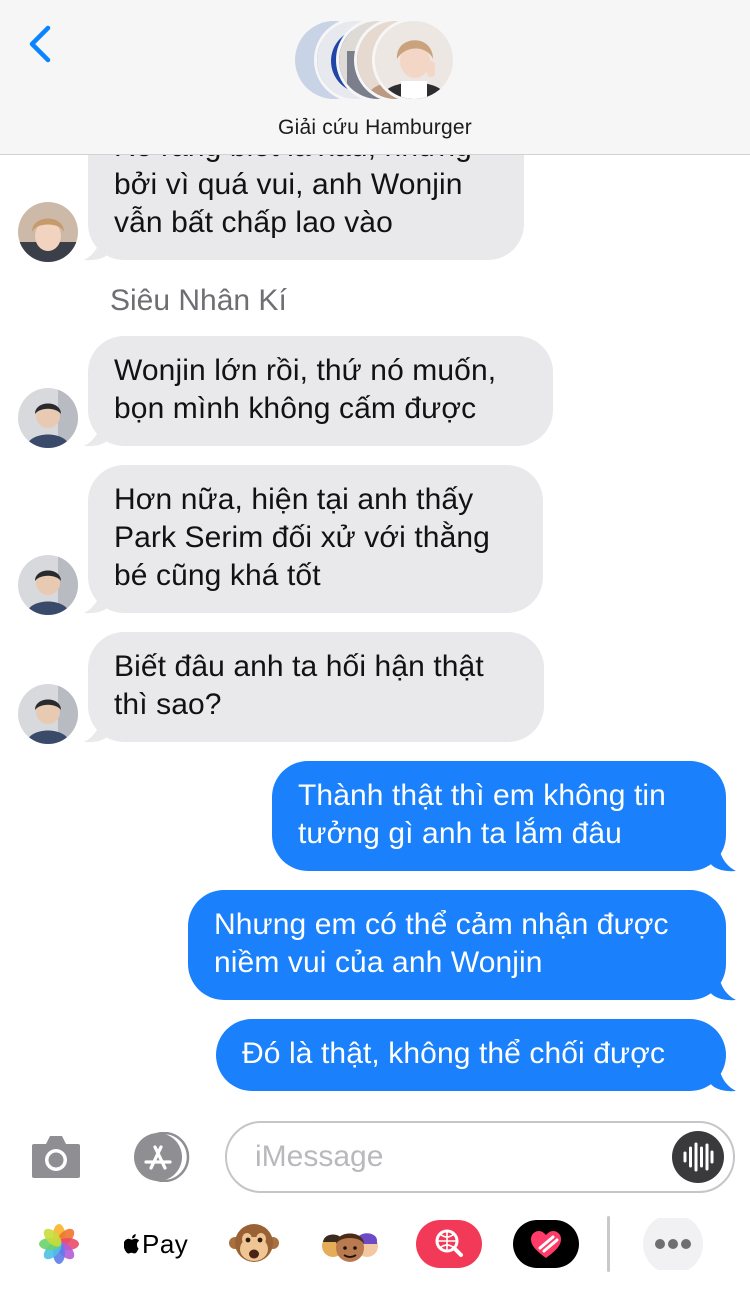  Describe the element at coordinates (165, 1244) in the screenshot. I see `apple-pay-label: Pay` at that location.